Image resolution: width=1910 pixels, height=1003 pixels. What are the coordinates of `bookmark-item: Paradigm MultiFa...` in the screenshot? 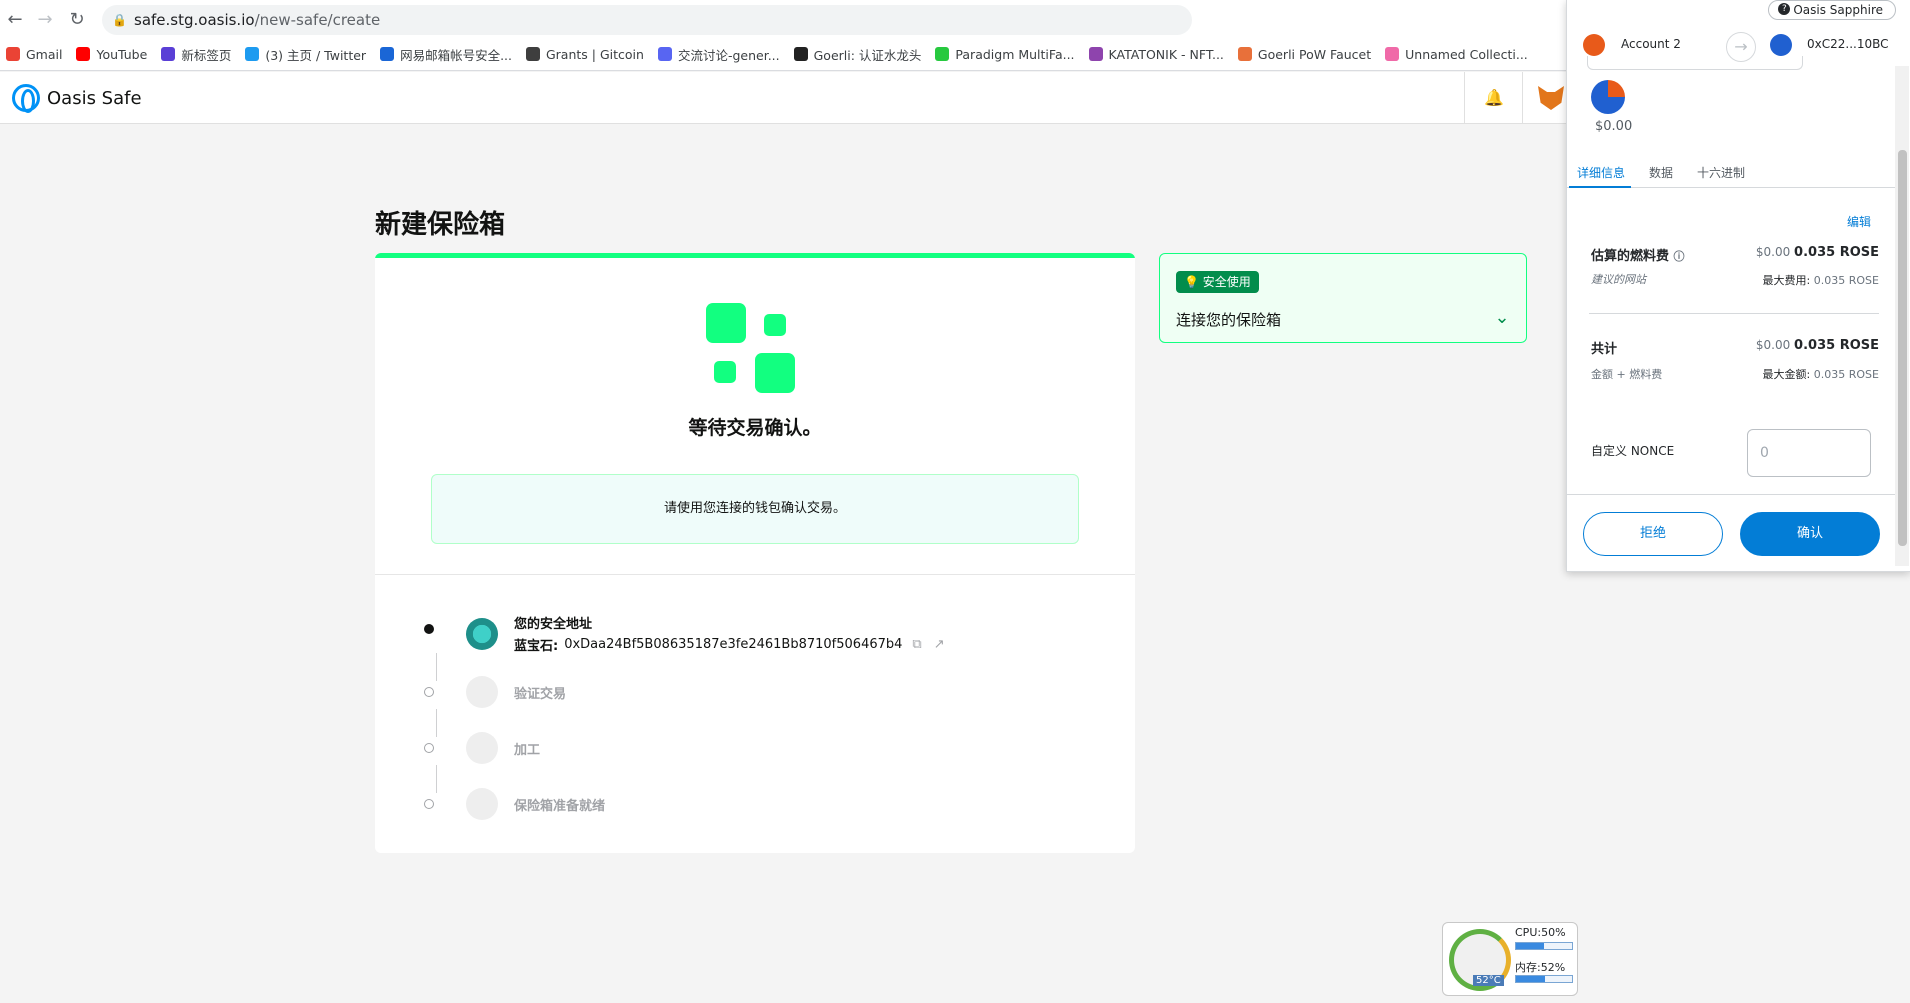 It's located at (1005, 54).